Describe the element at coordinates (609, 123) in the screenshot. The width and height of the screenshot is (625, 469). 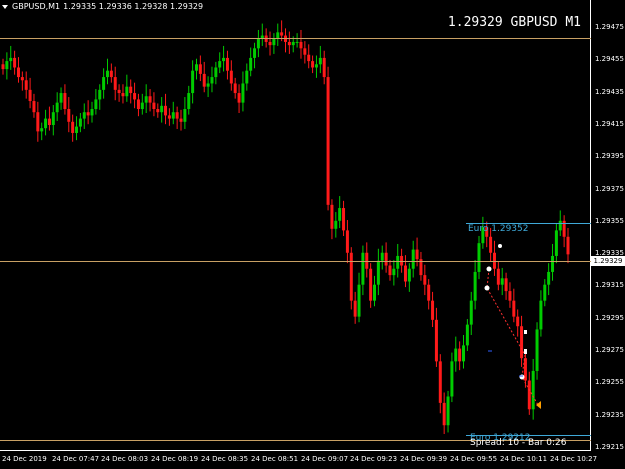
I see `price-tick-label: 1.29415` at that location.